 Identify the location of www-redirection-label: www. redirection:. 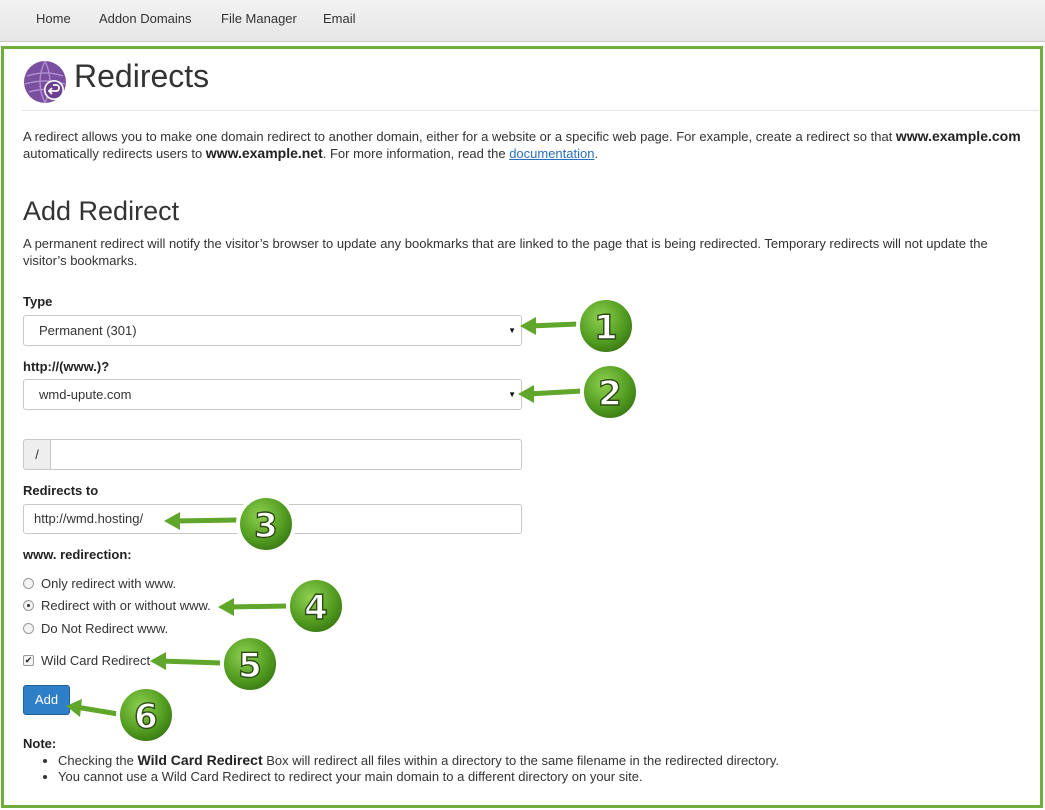
(77, 554).